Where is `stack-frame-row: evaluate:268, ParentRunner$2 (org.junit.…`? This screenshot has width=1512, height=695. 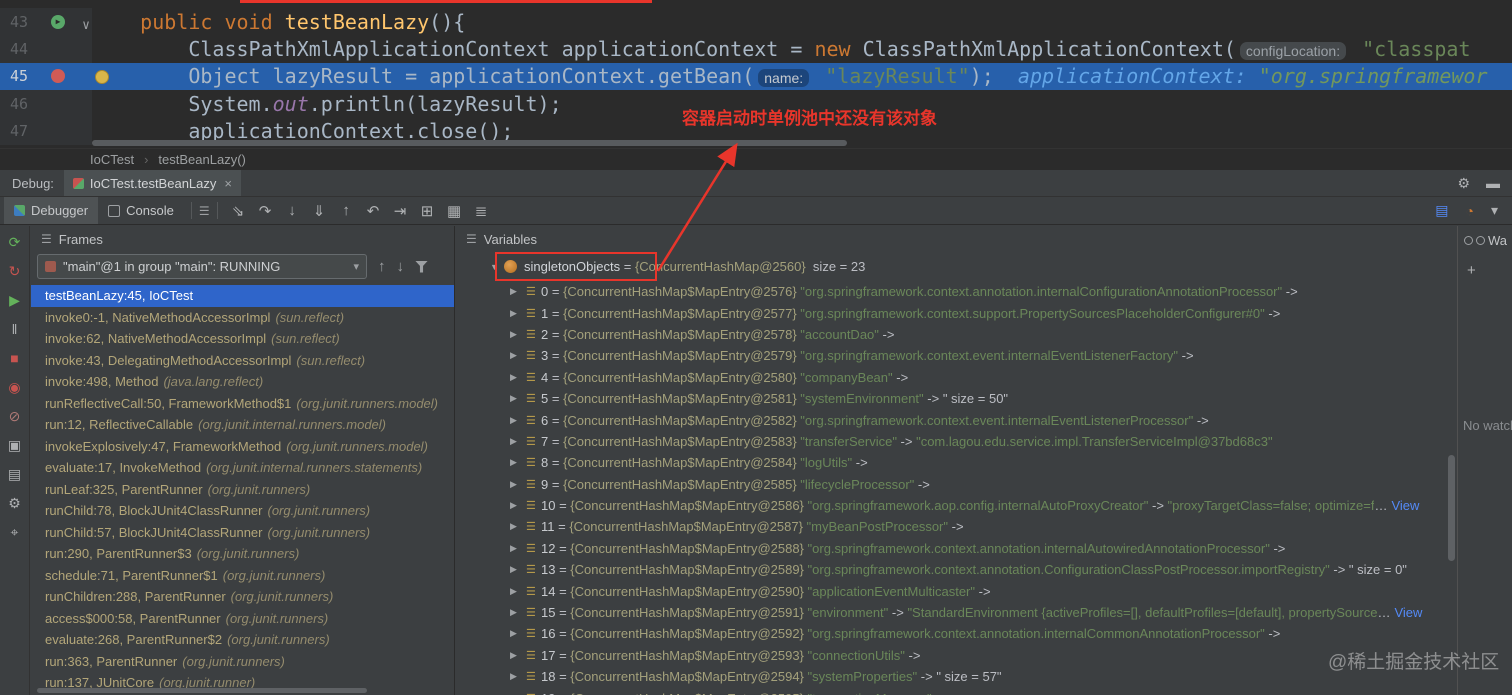 stack-frame-row: evaluate:268, ParentRunner$2 (org.junit.… is located at coordinates (242, 640).